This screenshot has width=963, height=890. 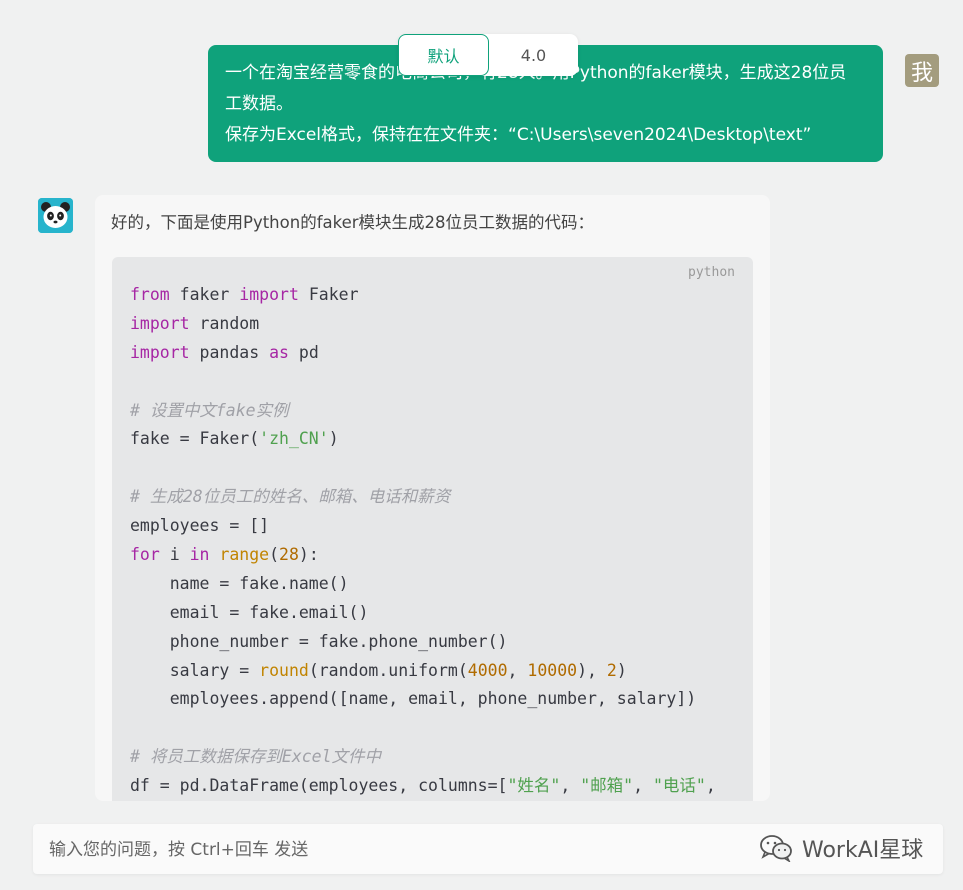 I want to click on code-line: email = fake.email(), so click(x=249, y=612).